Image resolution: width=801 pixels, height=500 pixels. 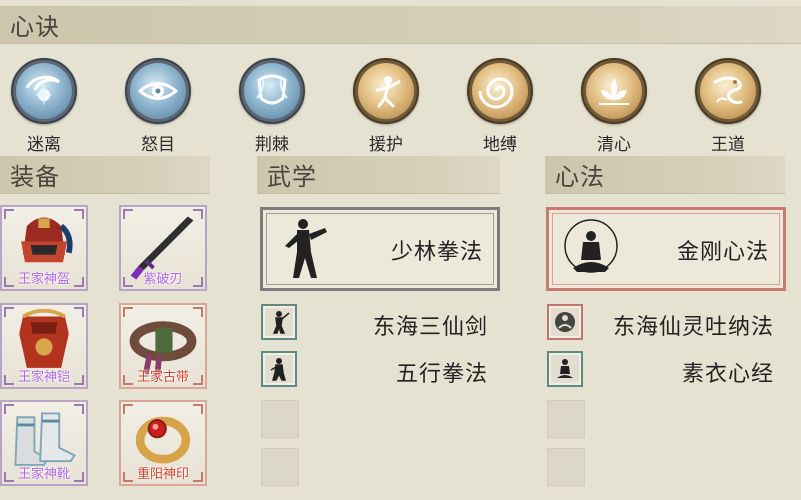 What do you see at coordinates (43, 474) in the screenshot?
I see `equip-name: 王家神靴` at bounding box center [43, 474].